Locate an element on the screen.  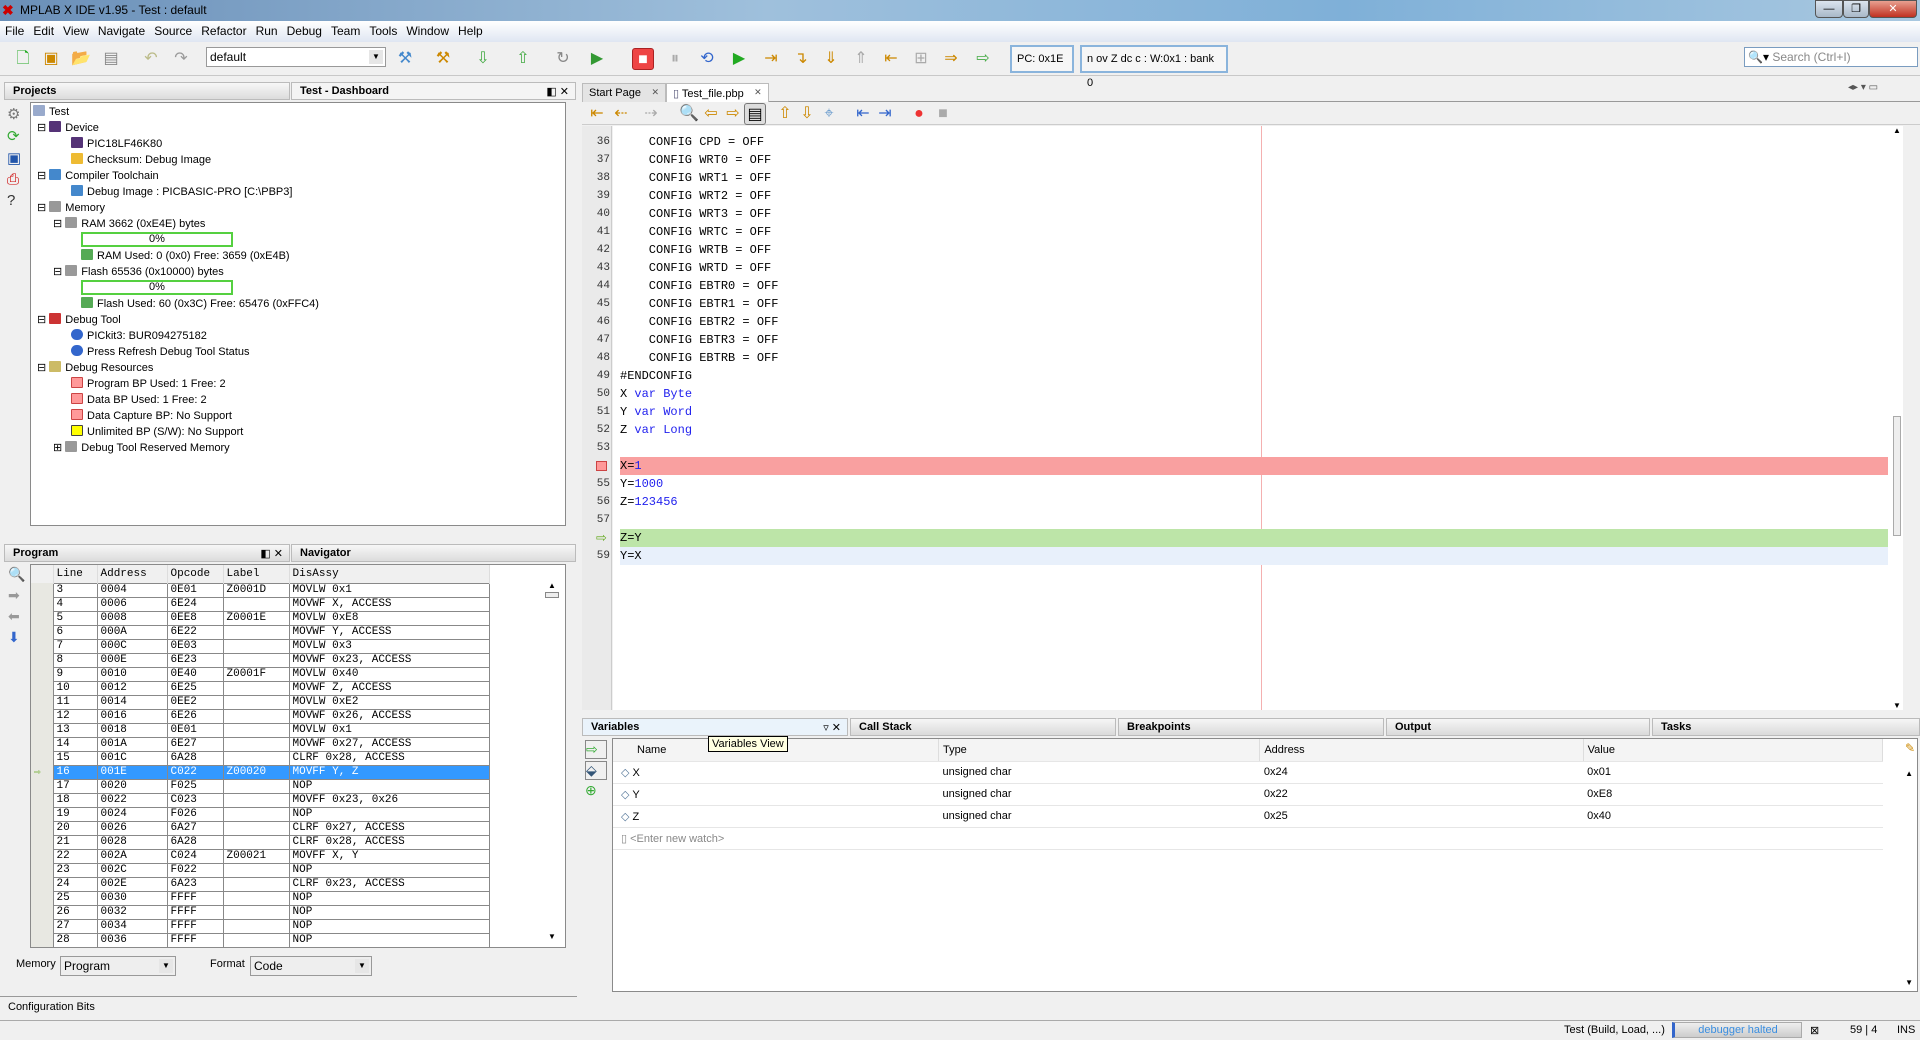
run-project-icon: ▶ is located at coordinates (597, 59).